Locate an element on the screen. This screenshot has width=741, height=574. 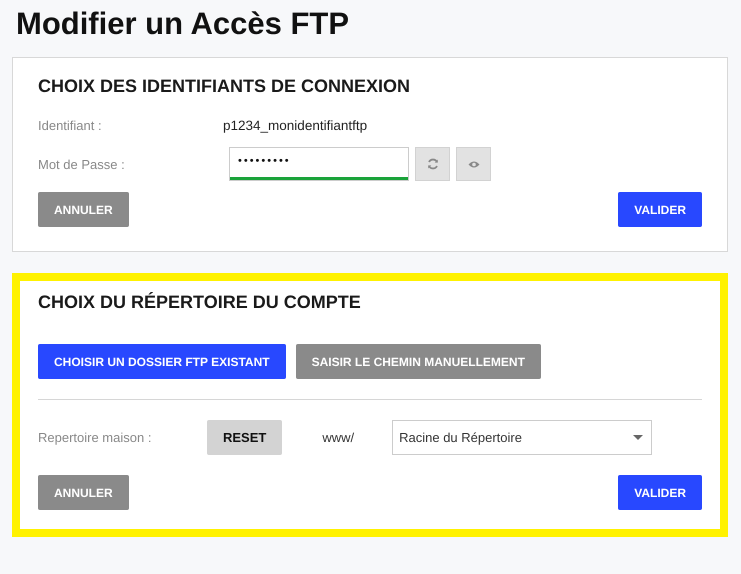
mode-button: CHOISIR UN DOSSIER FTP EXISTANT is located at coordinates (162, 361).